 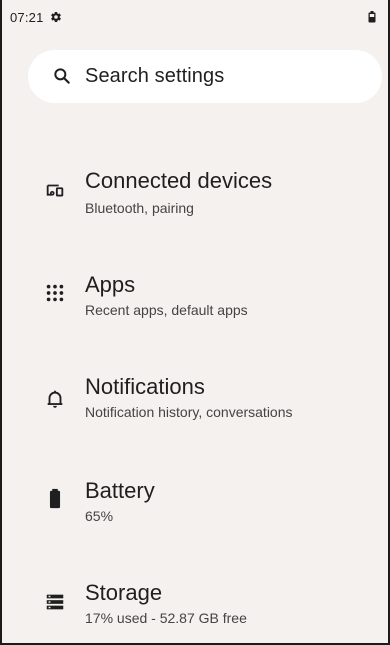 What do you see at coordinates (189, 412) in the screenshot?
I see `item-subtitle: Notification history, conversations` at bounding box center [189, 412].